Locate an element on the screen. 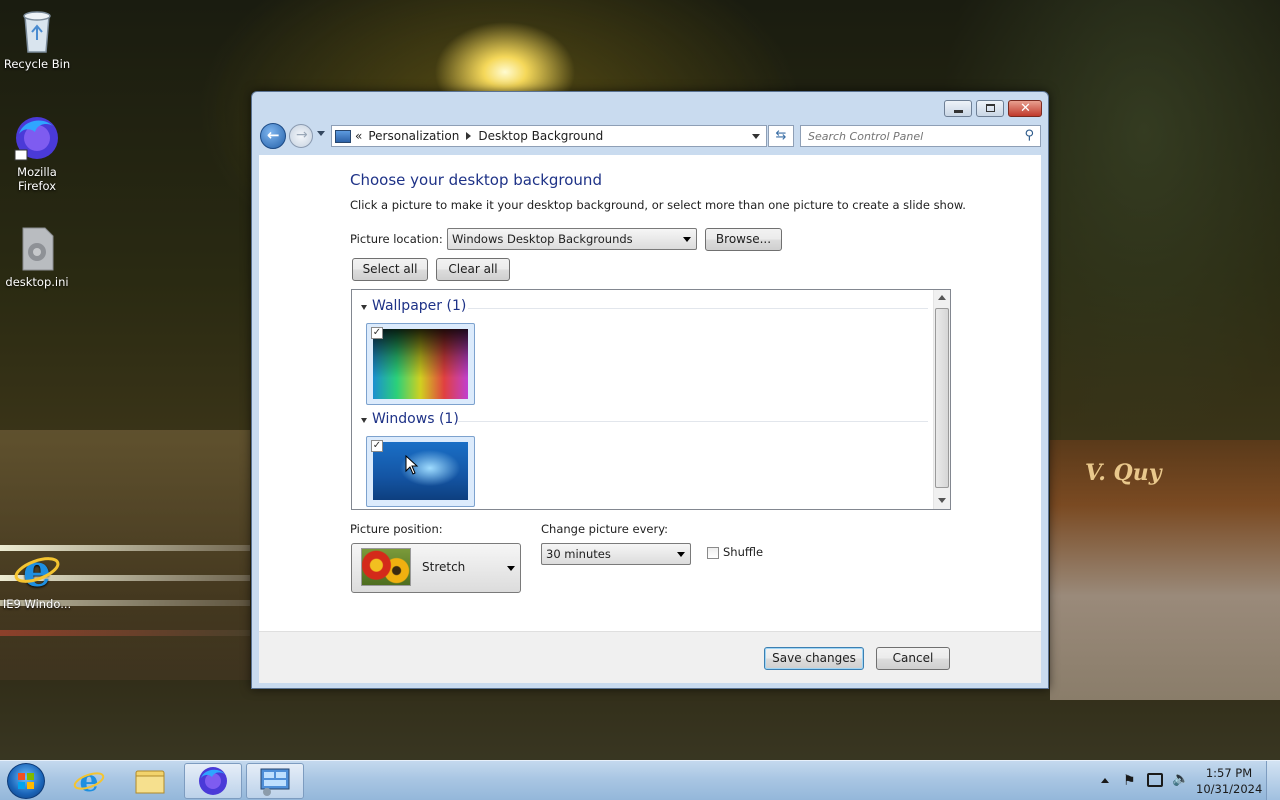 This screenshot has width=1280, height=800. back-button: ← is located at coordinates (273, 136).